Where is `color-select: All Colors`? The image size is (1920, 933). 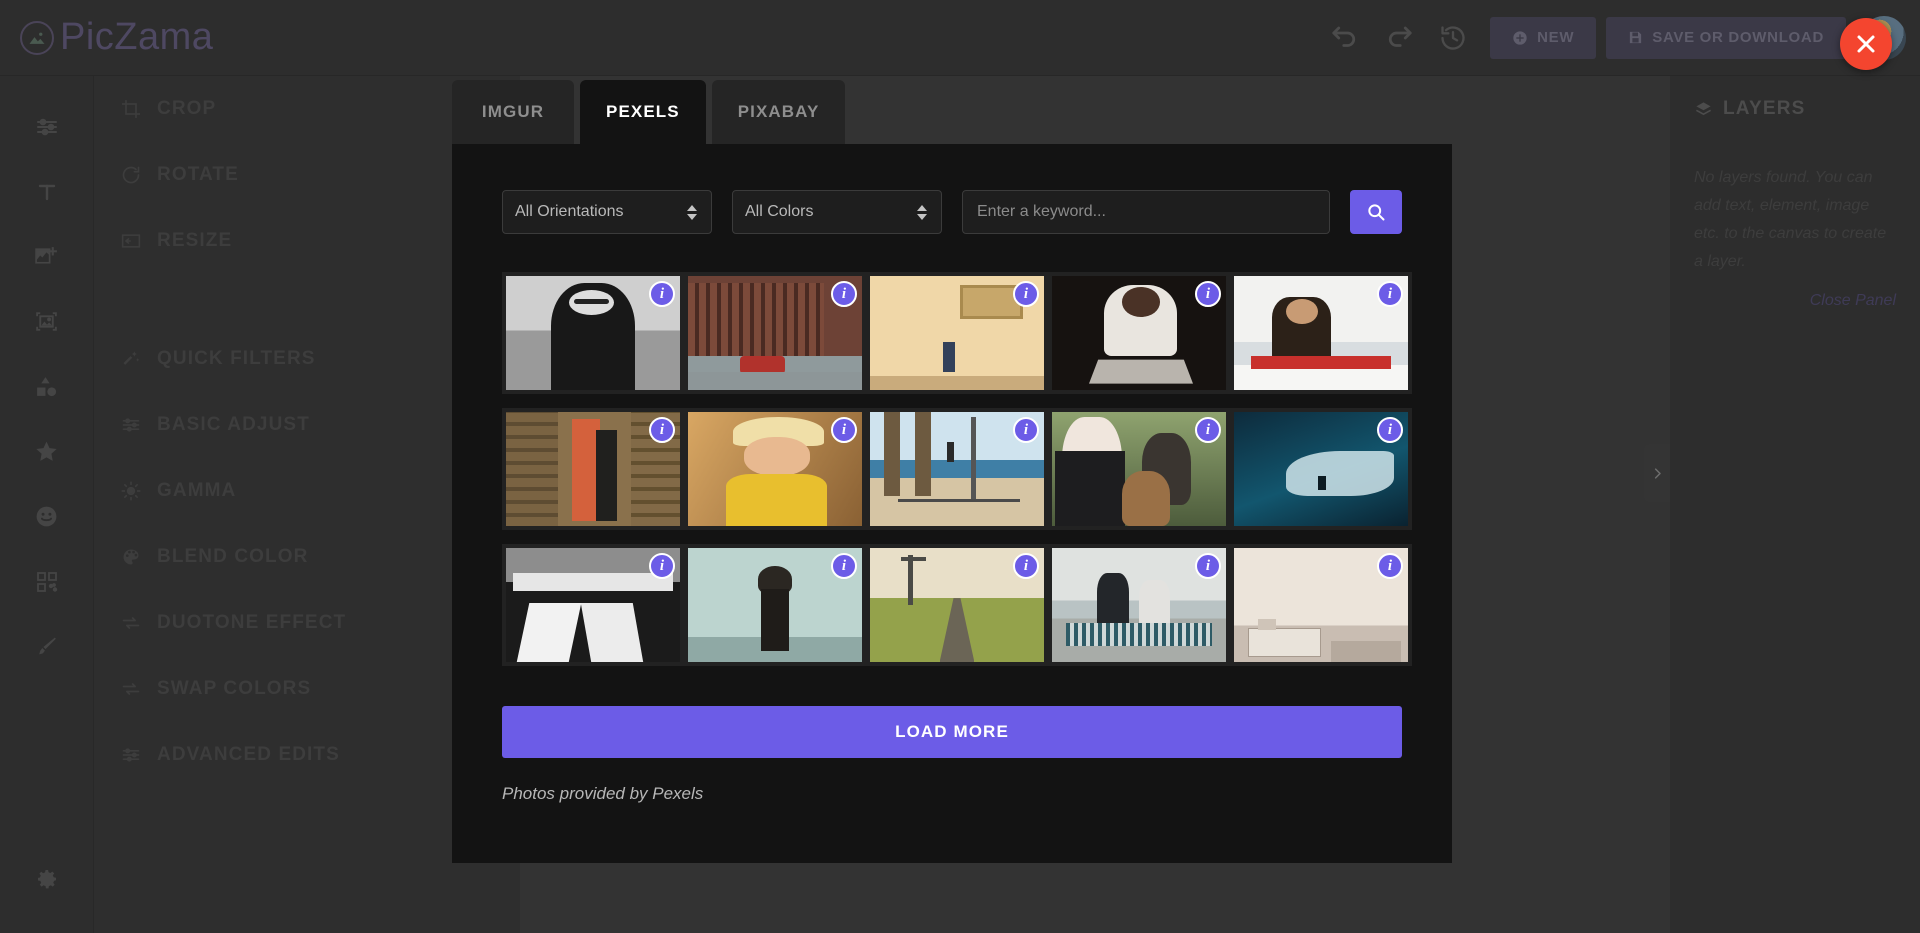 color-select: All Colors is located at coordinates (837, 212).